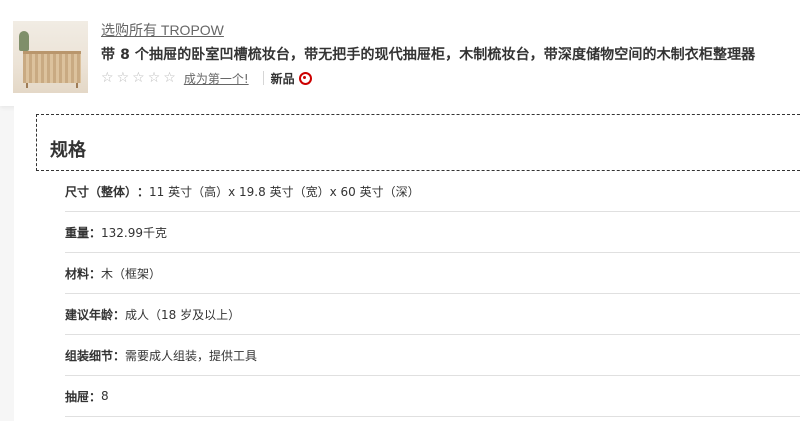 The height and width of the screenshot is (421, 800). Describe the element at coordinates (432, 232) in the screenshot. I see `spec-row-weight: 重量： 132.99千克` at that location.